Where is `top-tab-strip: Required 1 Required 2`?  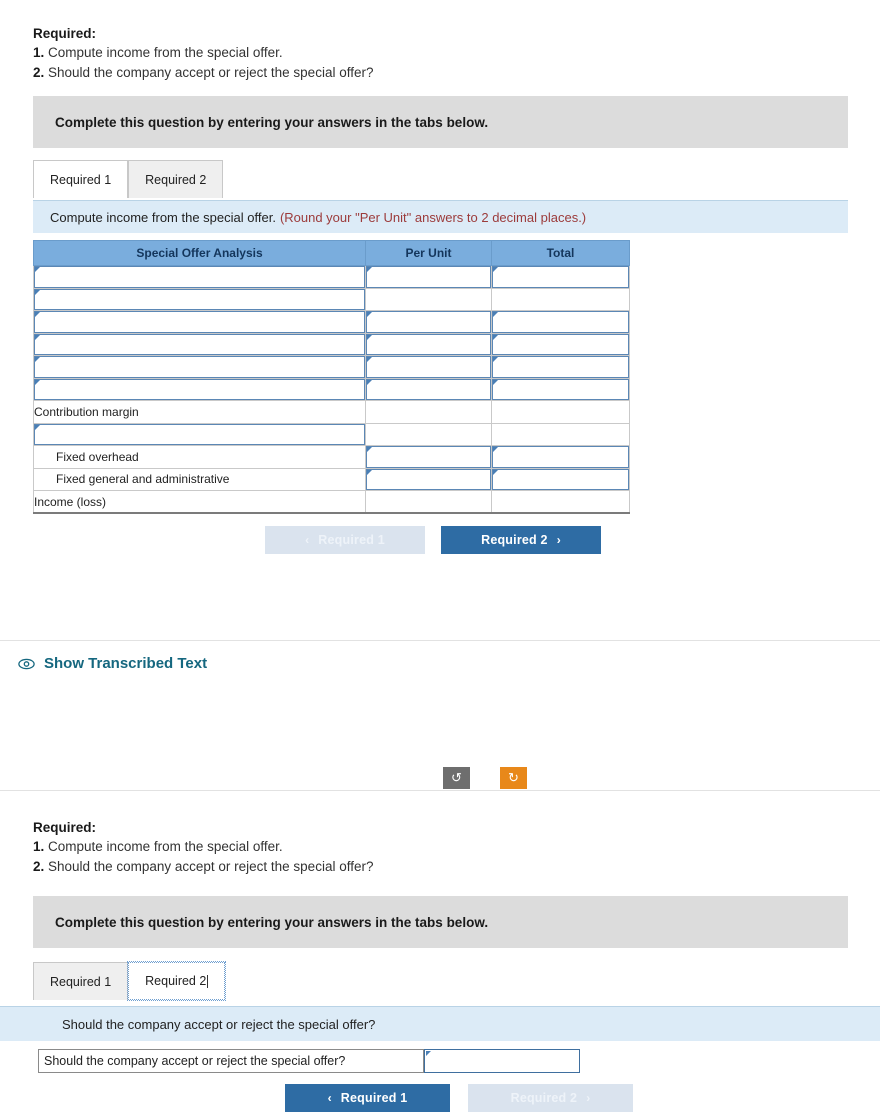
top-tab-strip: Required 1 Required 2 is located at coordinates (128, 179).